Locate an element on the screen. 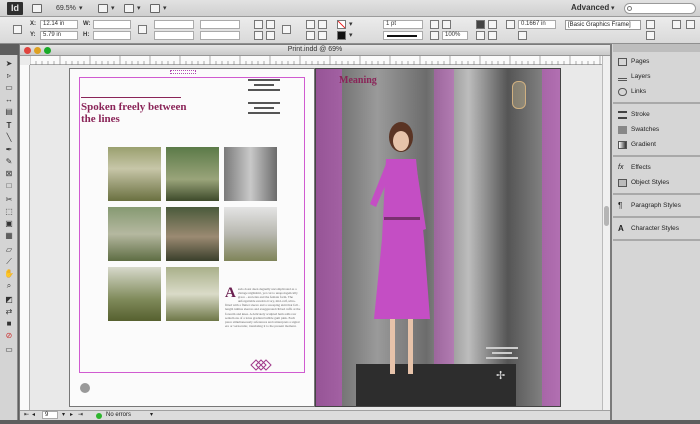 The image size is (700, 424). panel-effects: fx Effects is located at coordinates (656, 168).